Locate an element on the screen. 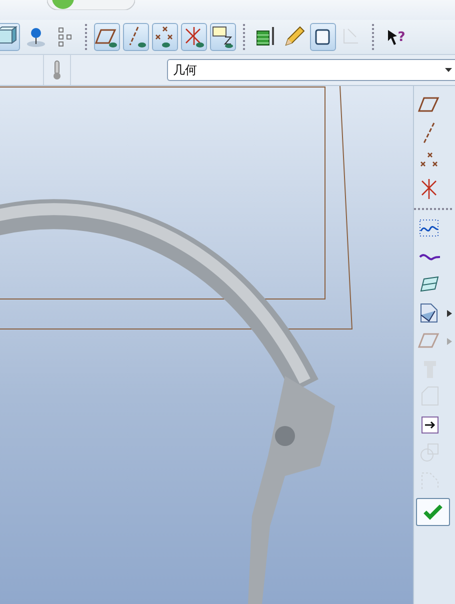 The width and height of the screenshot is (455, 604). pin-icon is located at coordinates (36, 37).